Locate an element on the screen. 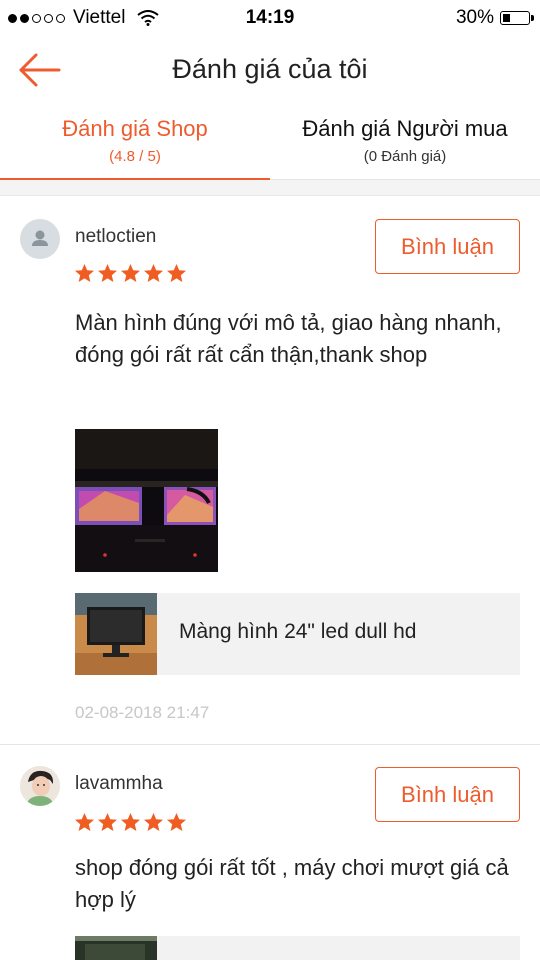  reviewer-name: netloctien is located at coordinates (116, 236).